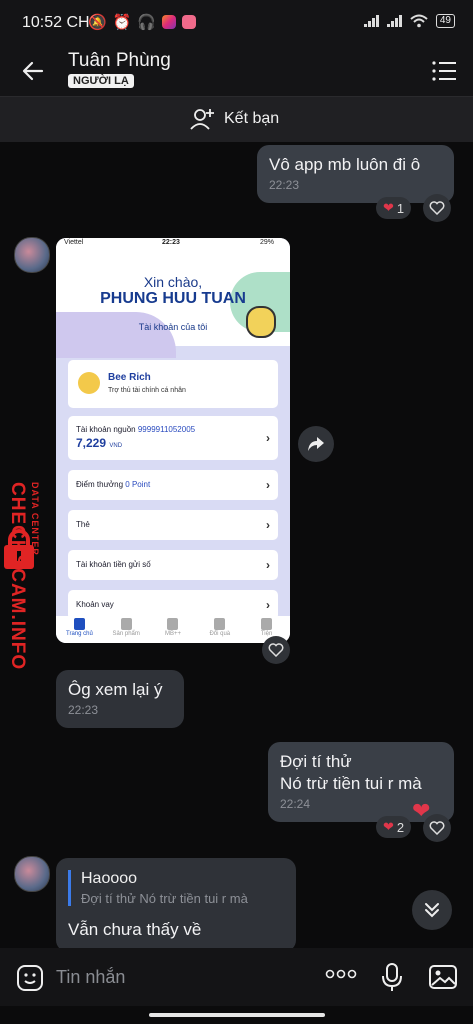 This screenshot has width=473, height=1024. I want to click on wifi-icon, so click(419, 21).